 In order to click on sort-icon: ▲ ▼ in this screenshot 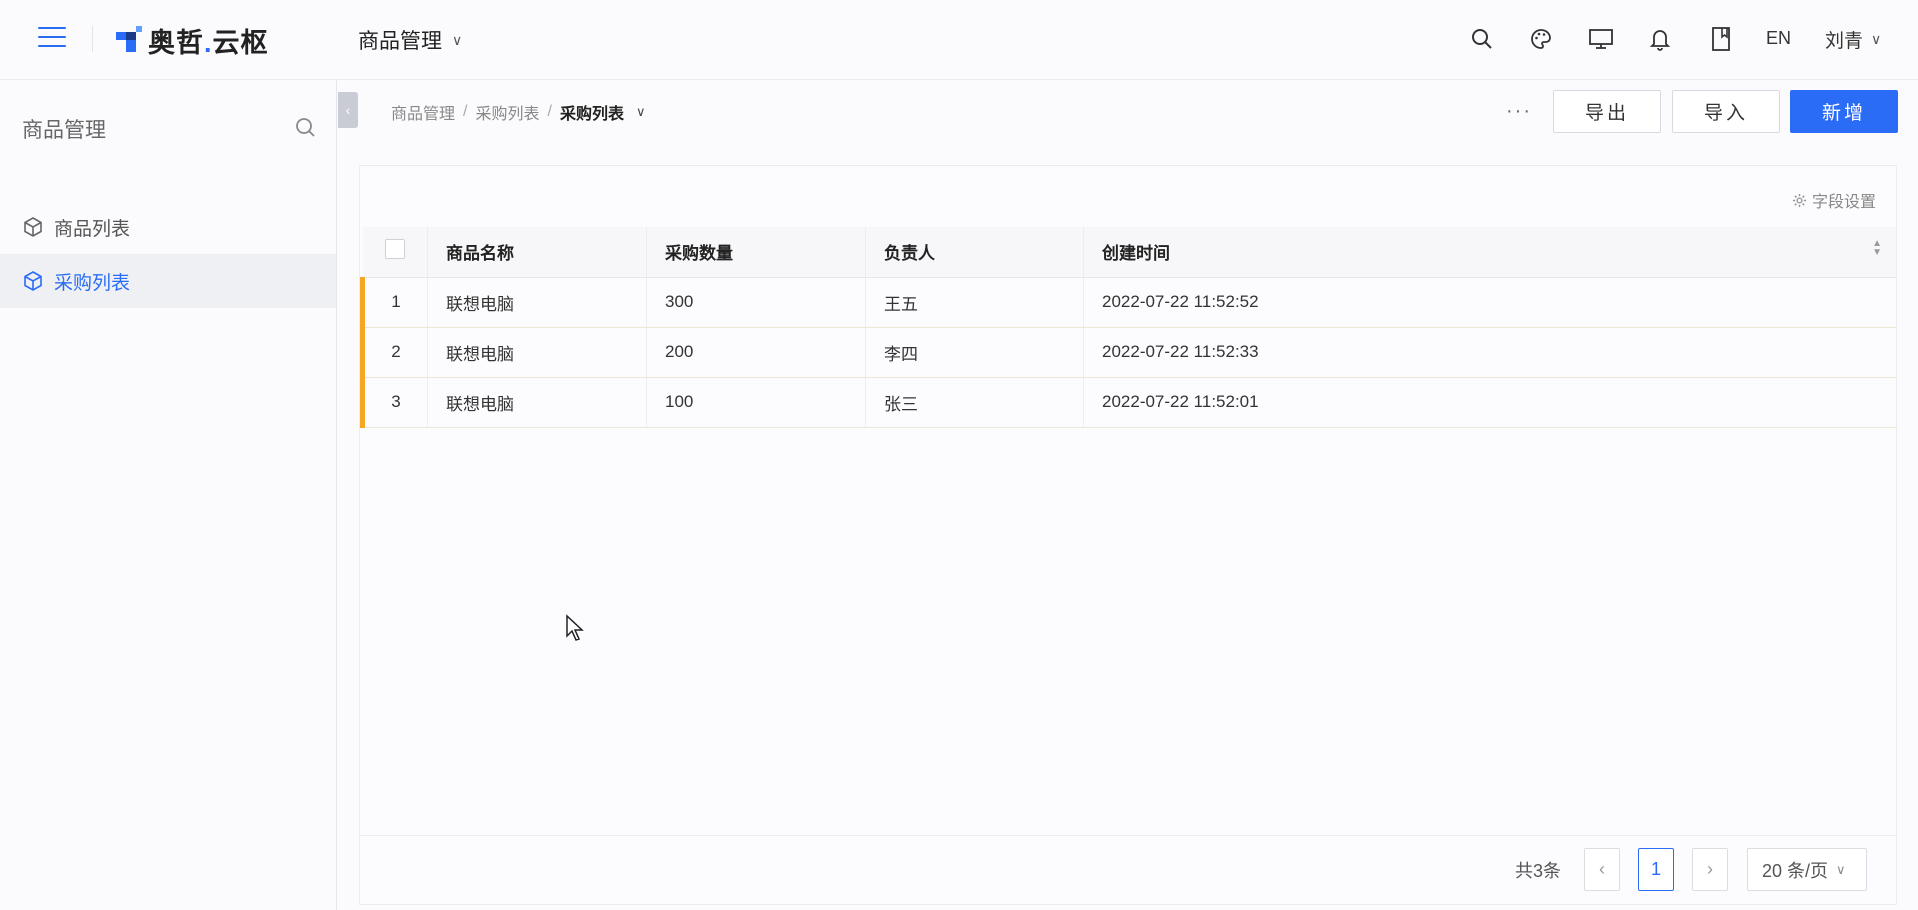, I will do `click(1877, 248)`.